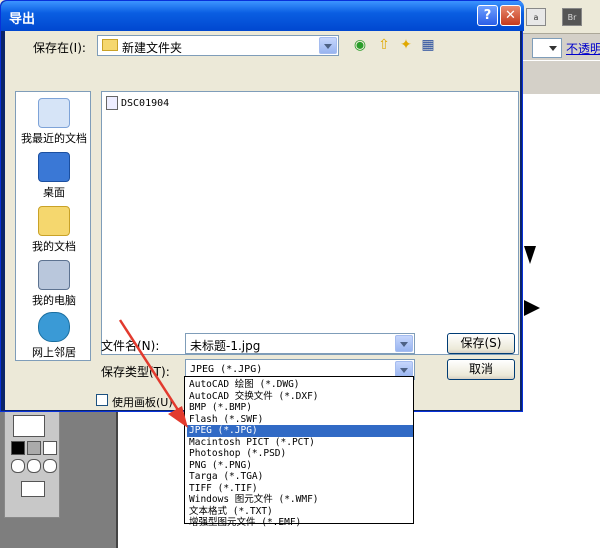 This screenshot has width=600, height=548. I want to click on dropdown-option: Windows 图元文件 (*.WMF), so click(300, 500).